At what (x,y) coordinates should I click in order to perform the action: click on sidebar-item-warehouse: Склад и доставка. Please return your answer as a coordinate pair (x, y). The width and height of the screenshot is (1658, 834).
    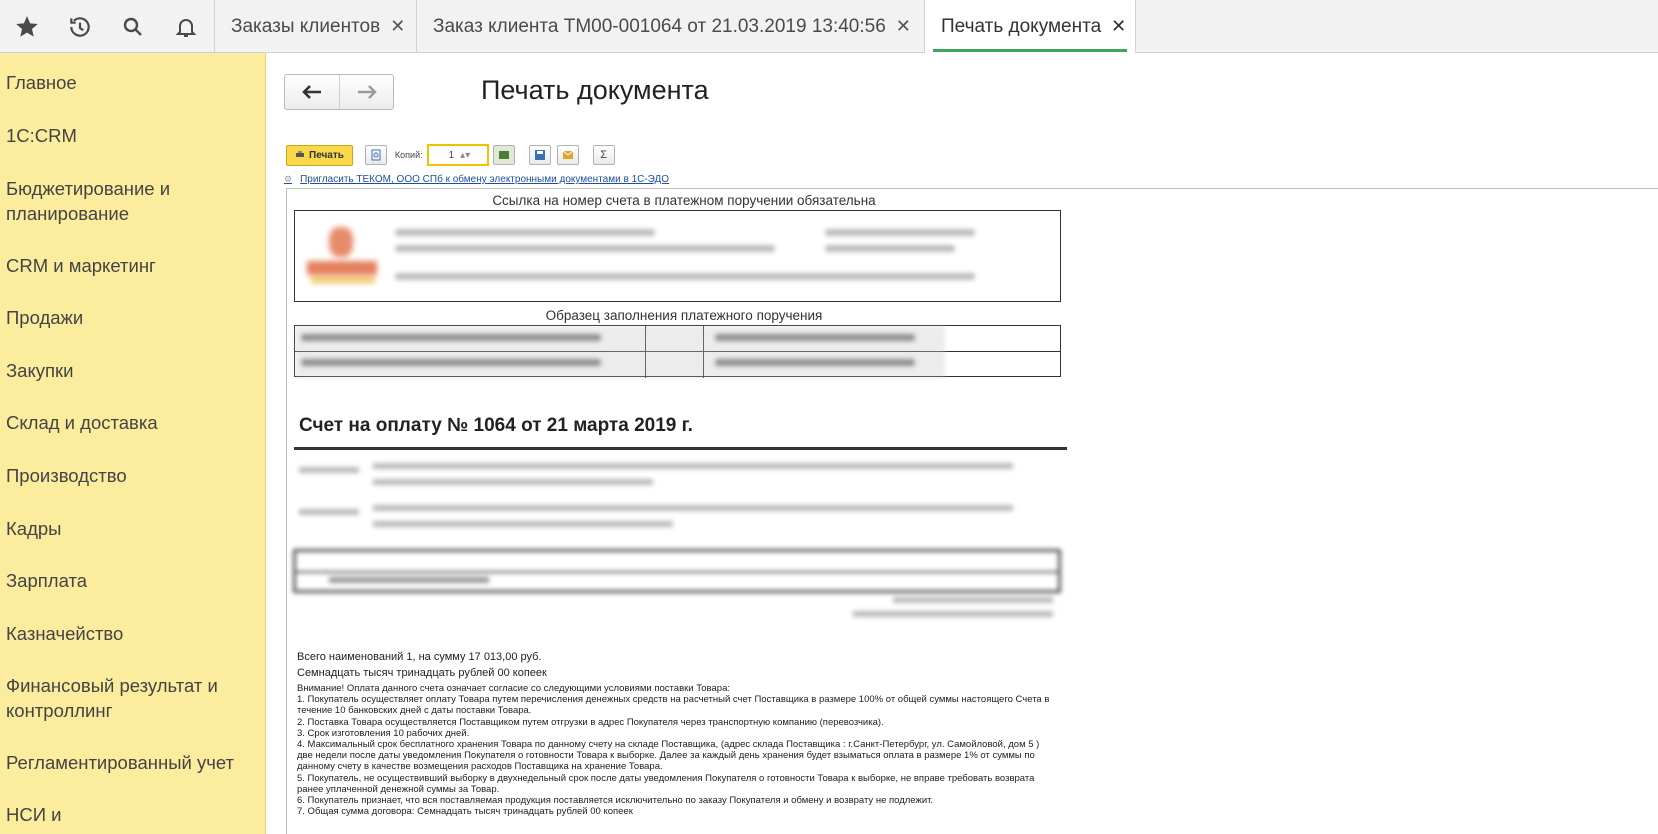
    Looking at the image, I should click on (131, 422).